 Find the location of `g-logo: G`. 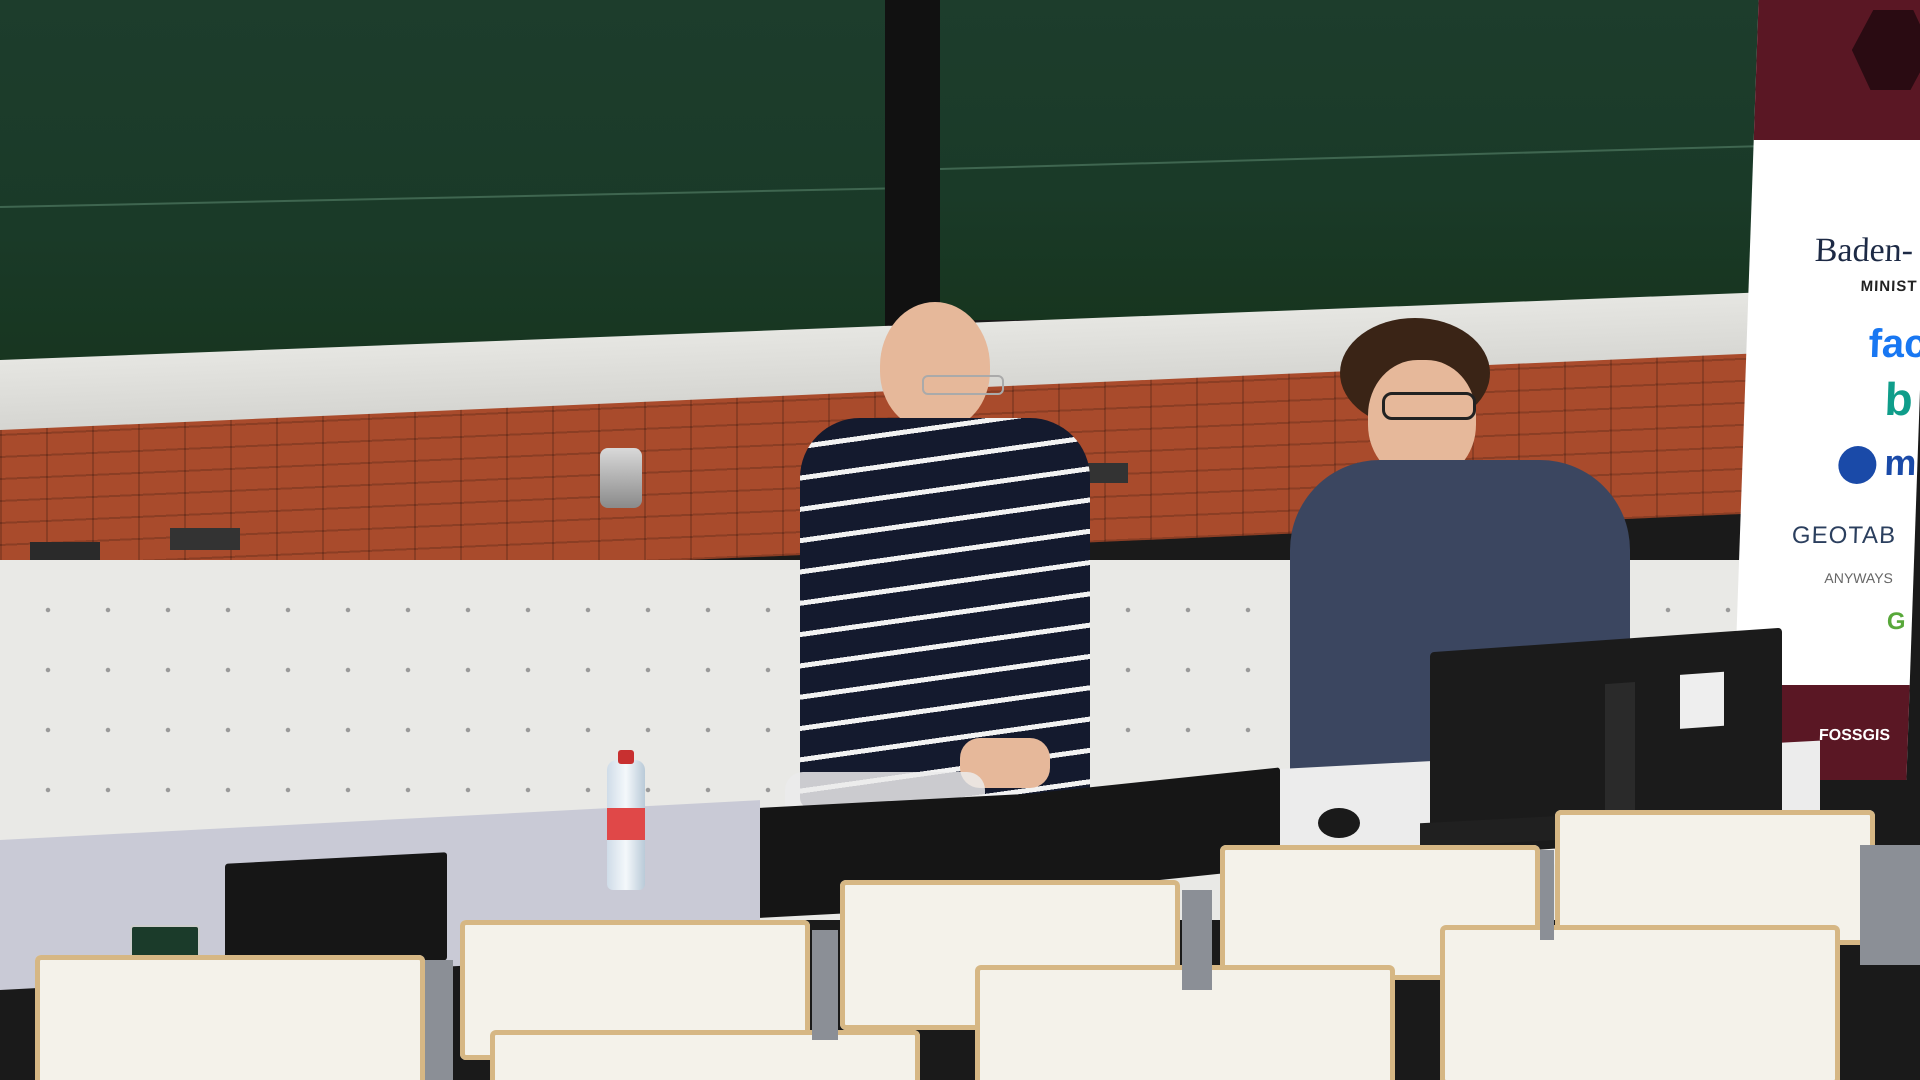

g-logo: G is located at coordinates (1896, 621).